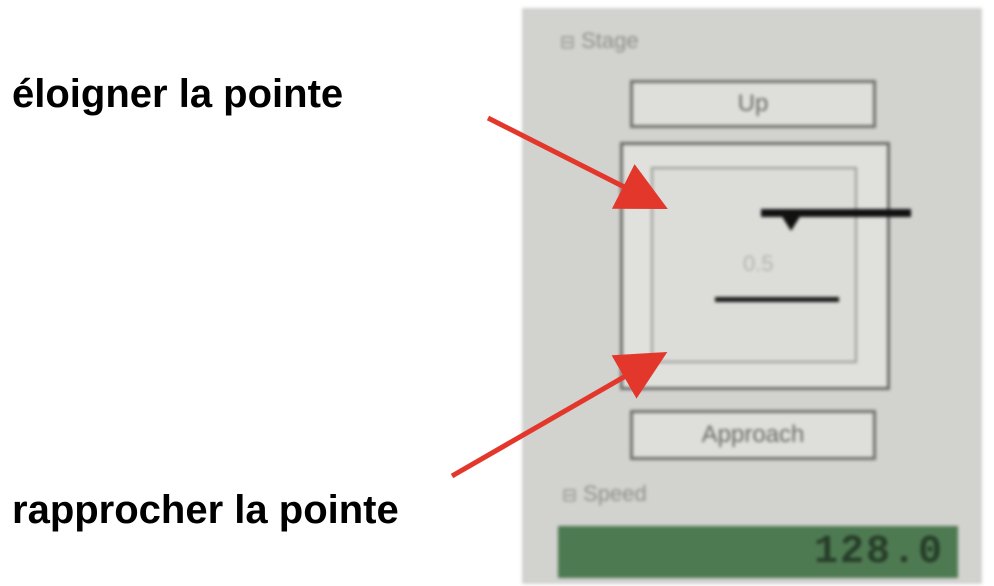  I want to click on annotation-arrows, so click(559, 297).